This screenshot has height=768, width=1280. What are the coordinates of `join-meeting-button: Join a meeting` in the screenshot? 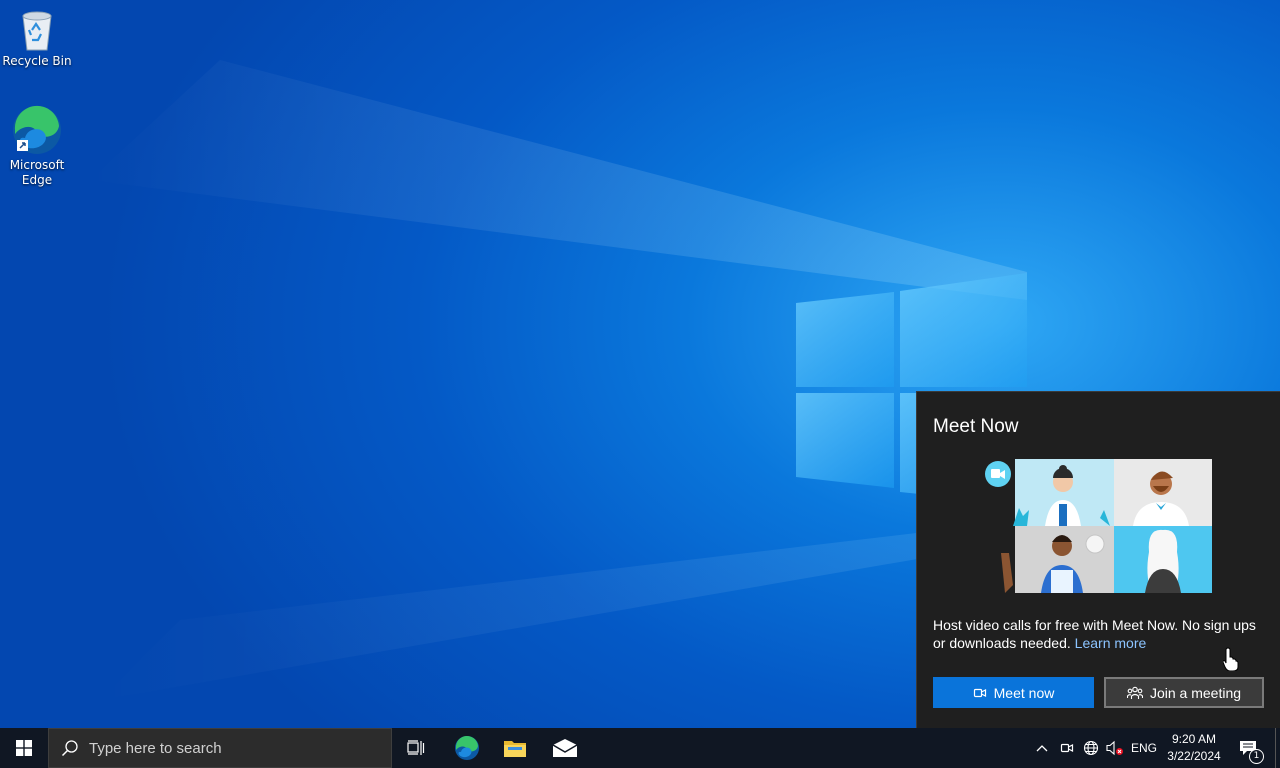 It's located at (1184, 692).